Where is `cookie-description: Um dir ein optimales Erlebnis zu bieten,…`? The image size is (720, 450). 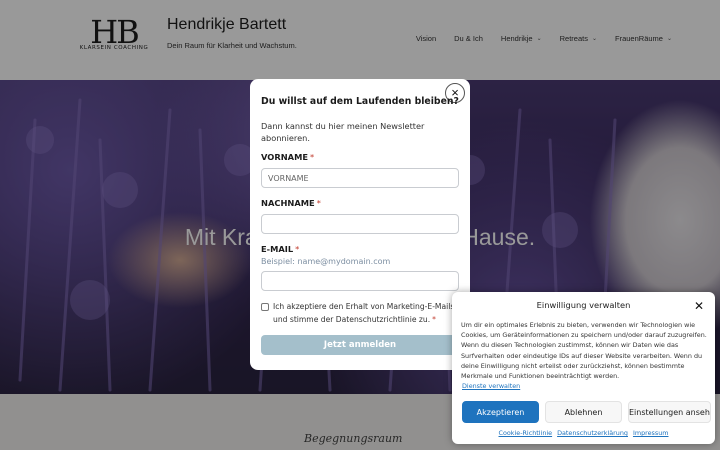 cookie-description: Um dir ein optimales Erlebnis zu bieten,… is located at coordinates (584, 351).